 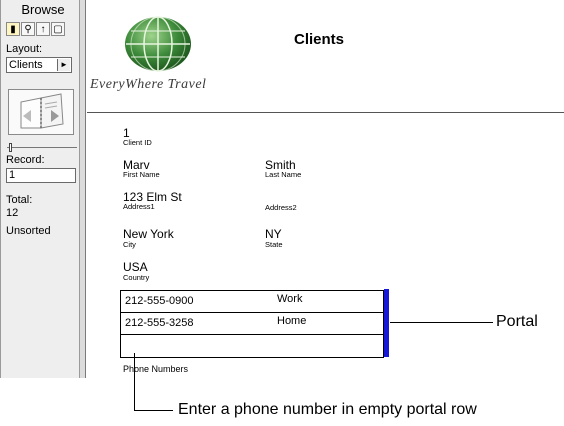 What do you see at coordinates (386, 323) in the screenshot?
I see `portal-marker` at bounding box center [386, 323].